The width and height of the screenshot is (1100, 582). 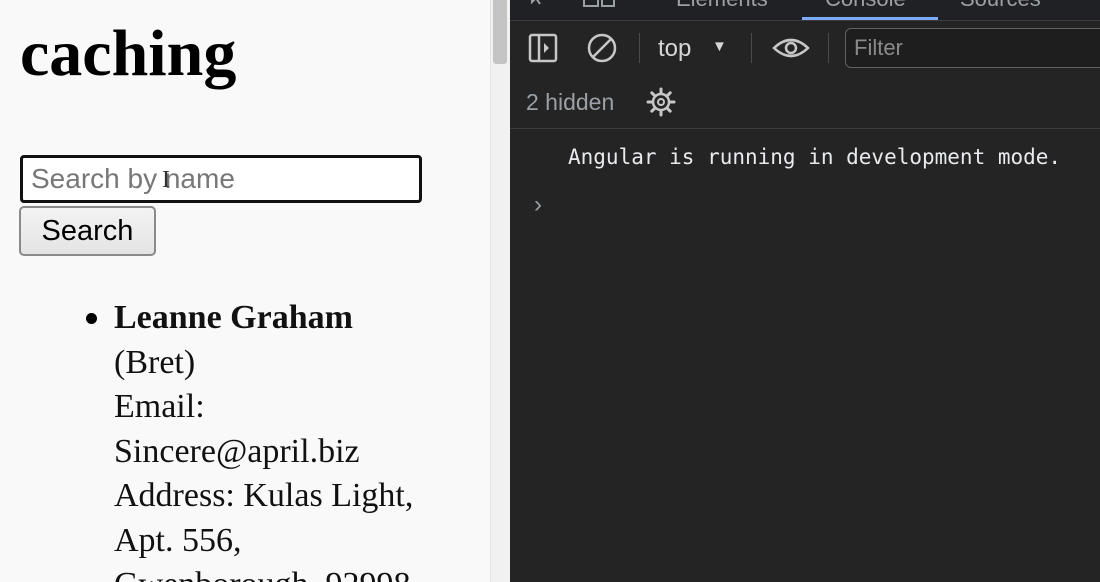 What do you see at coordinates (500, 32) in the screenshot?
I see `scrollbar-thumb` at bounding box center [500, 32].